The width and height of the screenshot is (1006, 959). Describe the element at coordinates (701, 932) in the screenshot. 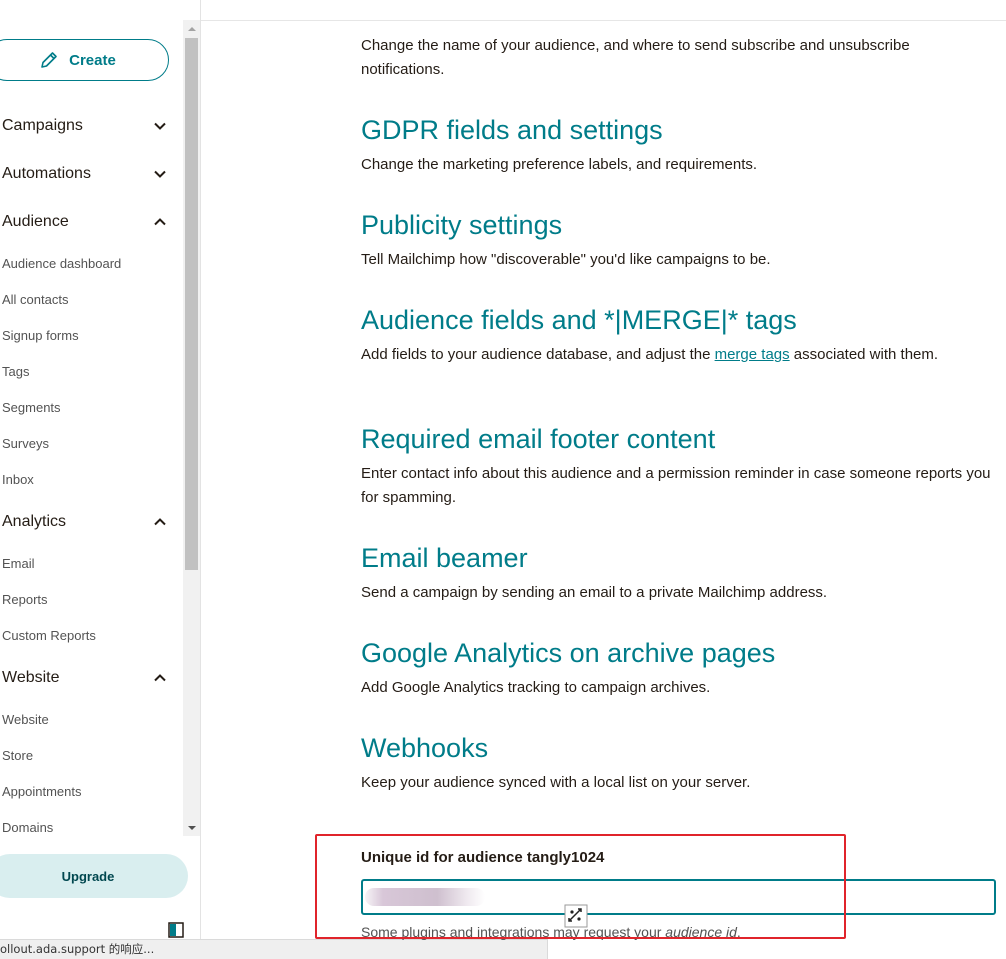

I see `unique-id-help-emphasis: audience id` at that location.